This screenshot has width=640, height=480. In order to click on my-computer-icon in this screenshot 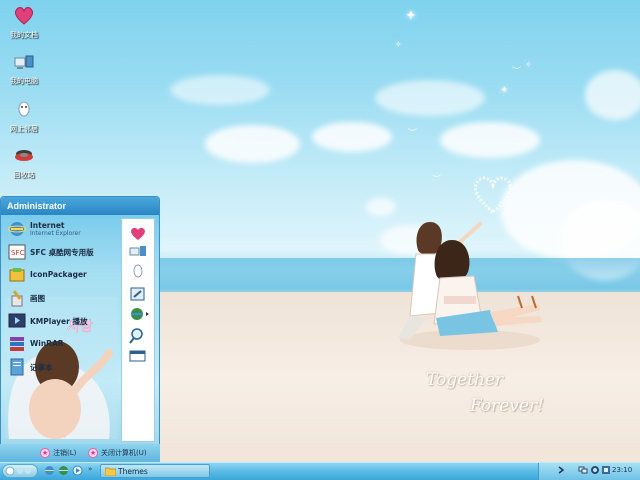, I will do `click(138, 252)`.